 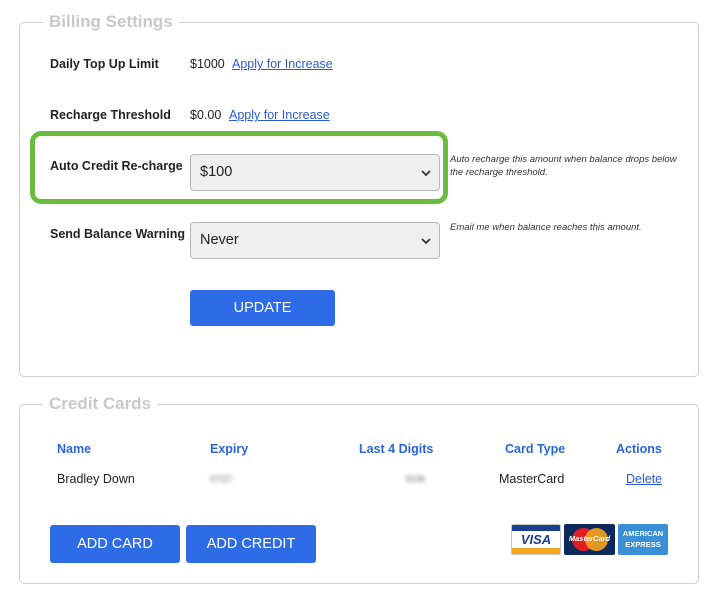 I want to click on visa-logo-text: VISA, so click(x=536, y=539).